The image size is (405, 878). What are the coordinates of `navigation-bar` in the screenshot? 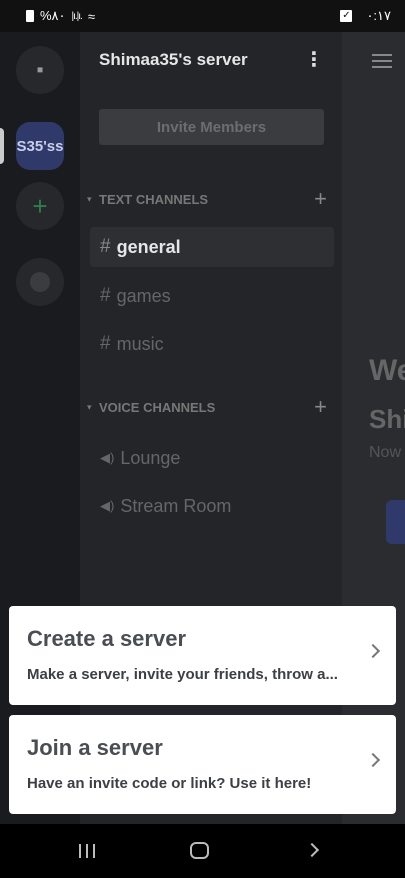 It's located at (202, 851).